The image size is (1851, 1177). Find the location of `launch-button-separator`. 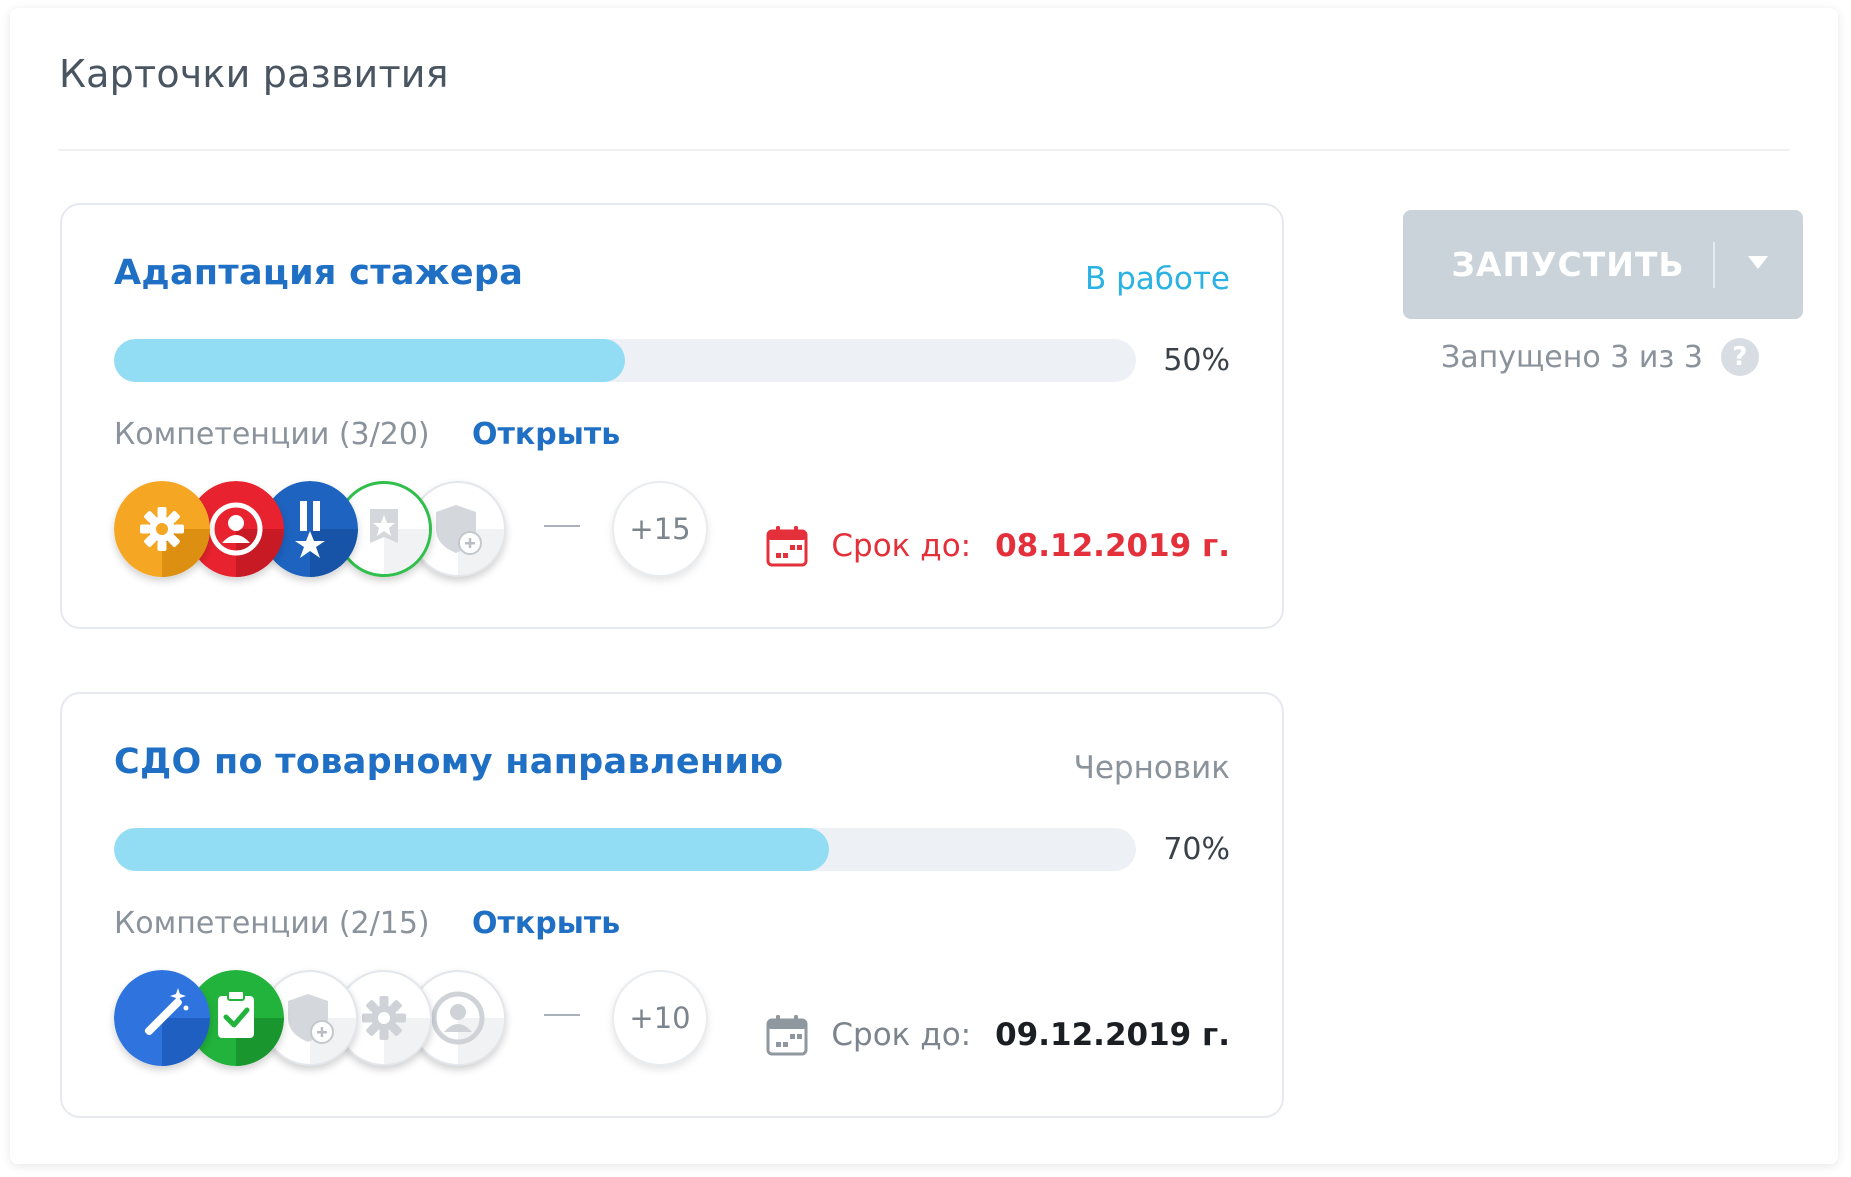

launch-button-separator is located at coordinates (1714, 265).